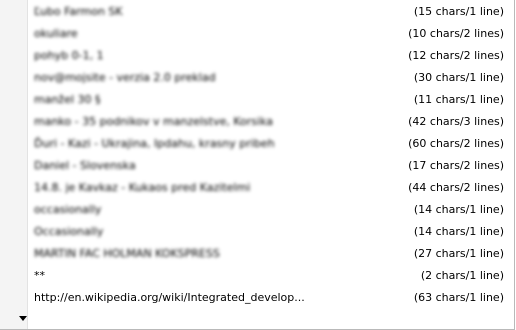  What do you see at coordinates (456, 143) in the screenshot?
I see `clipboard-item-info: (60 chars/2 lines)` at bounding box center [456, 143].